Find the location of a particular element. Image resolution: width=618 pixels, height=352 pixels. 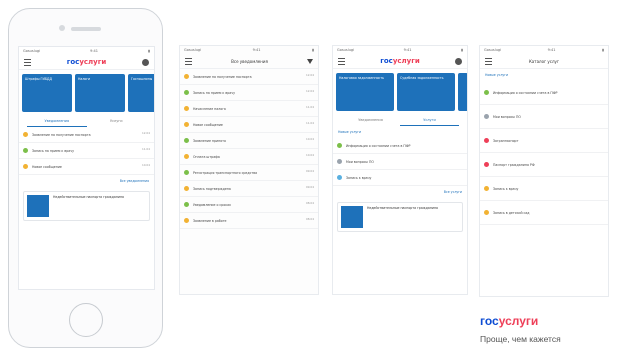

list-item: Новое сообщение 10.04 is located at coordinates (86, 167).